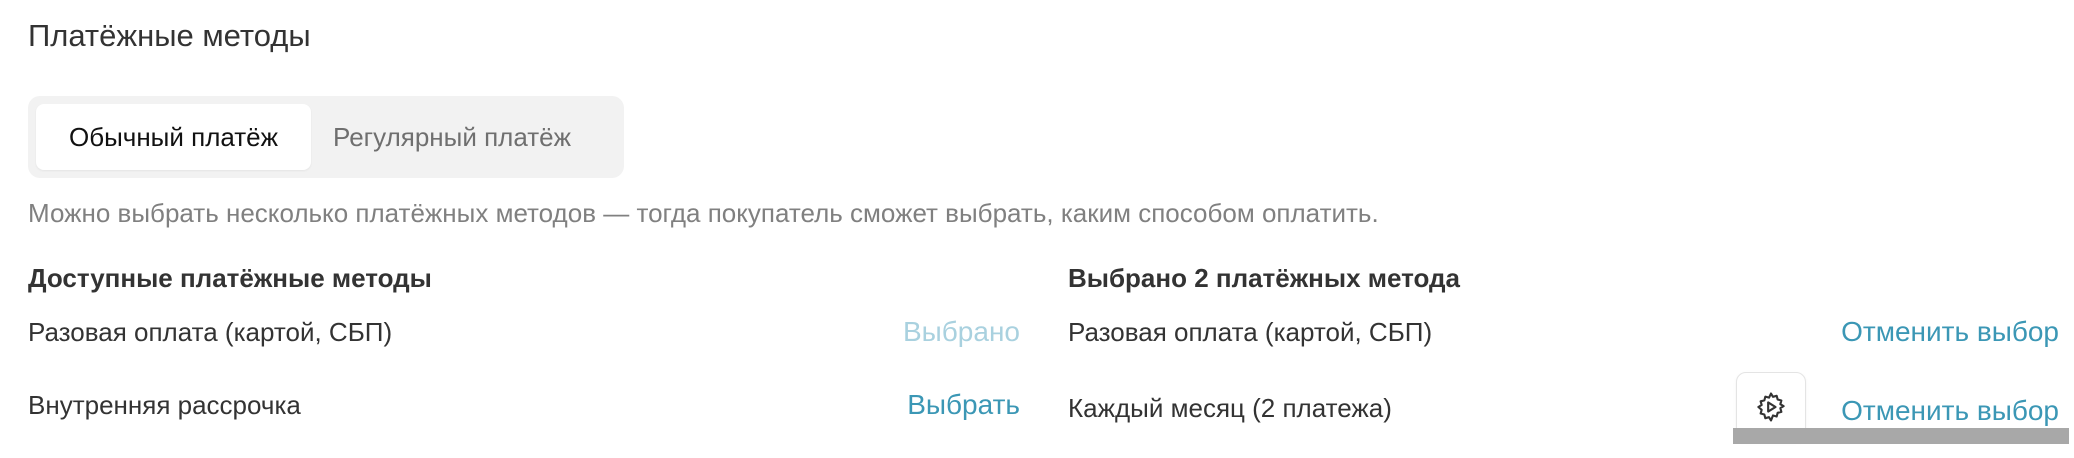  I want to click on page-title: Платёжные методы, so click(169, 35).